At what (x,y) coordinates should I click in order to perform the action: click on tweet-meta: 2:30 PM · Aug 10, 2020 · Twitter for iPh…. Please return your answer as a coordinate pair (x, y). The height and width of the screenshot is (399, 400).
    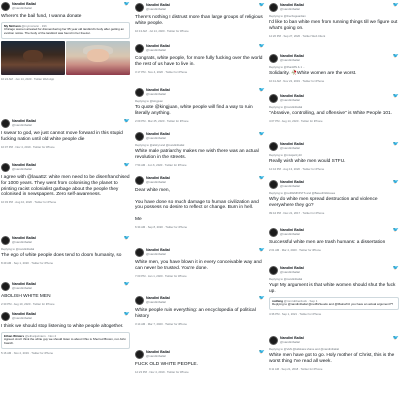
    Looking at the image, I should click on (28, 303).